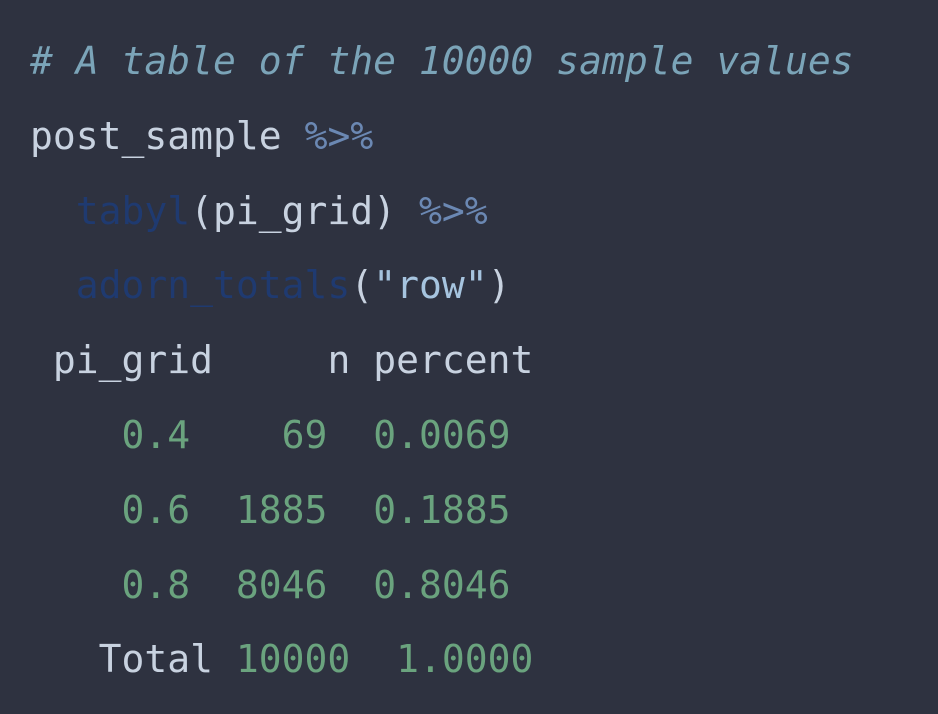 This screenshot has height=714, width=938. I want to click on output-header-row: pi_grid n percent, so click(442, 360).